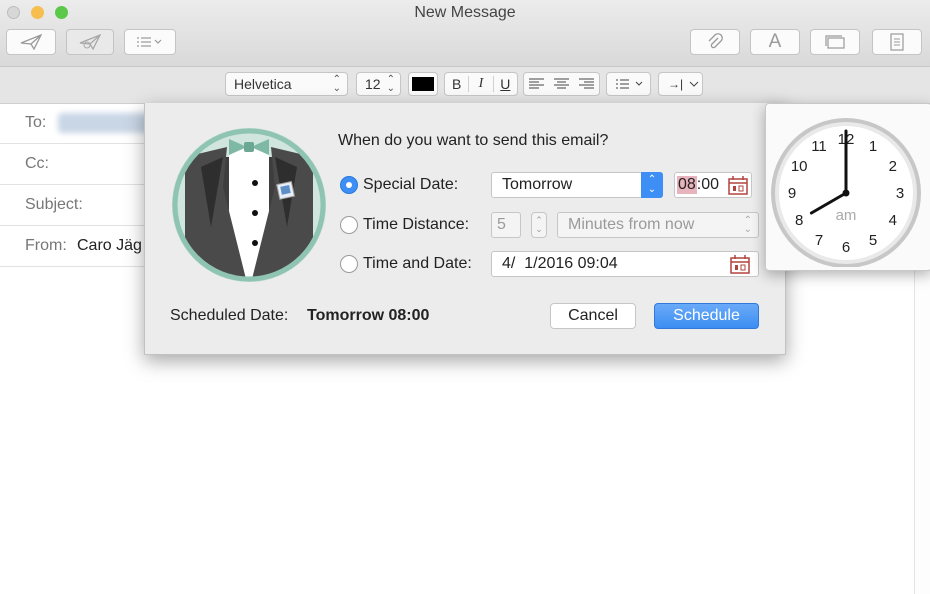 The height and width of the screenshot is (594, 930). I want to click on send-icon, so click(31, 42).